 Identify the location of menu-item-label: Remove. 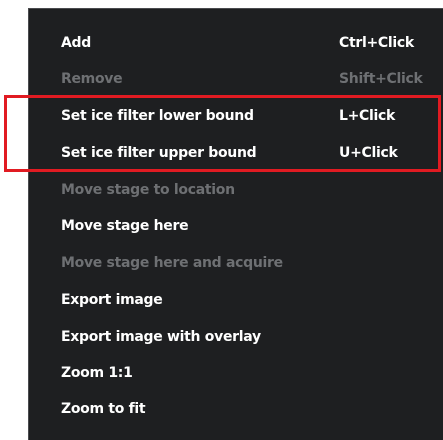
(92, 79).